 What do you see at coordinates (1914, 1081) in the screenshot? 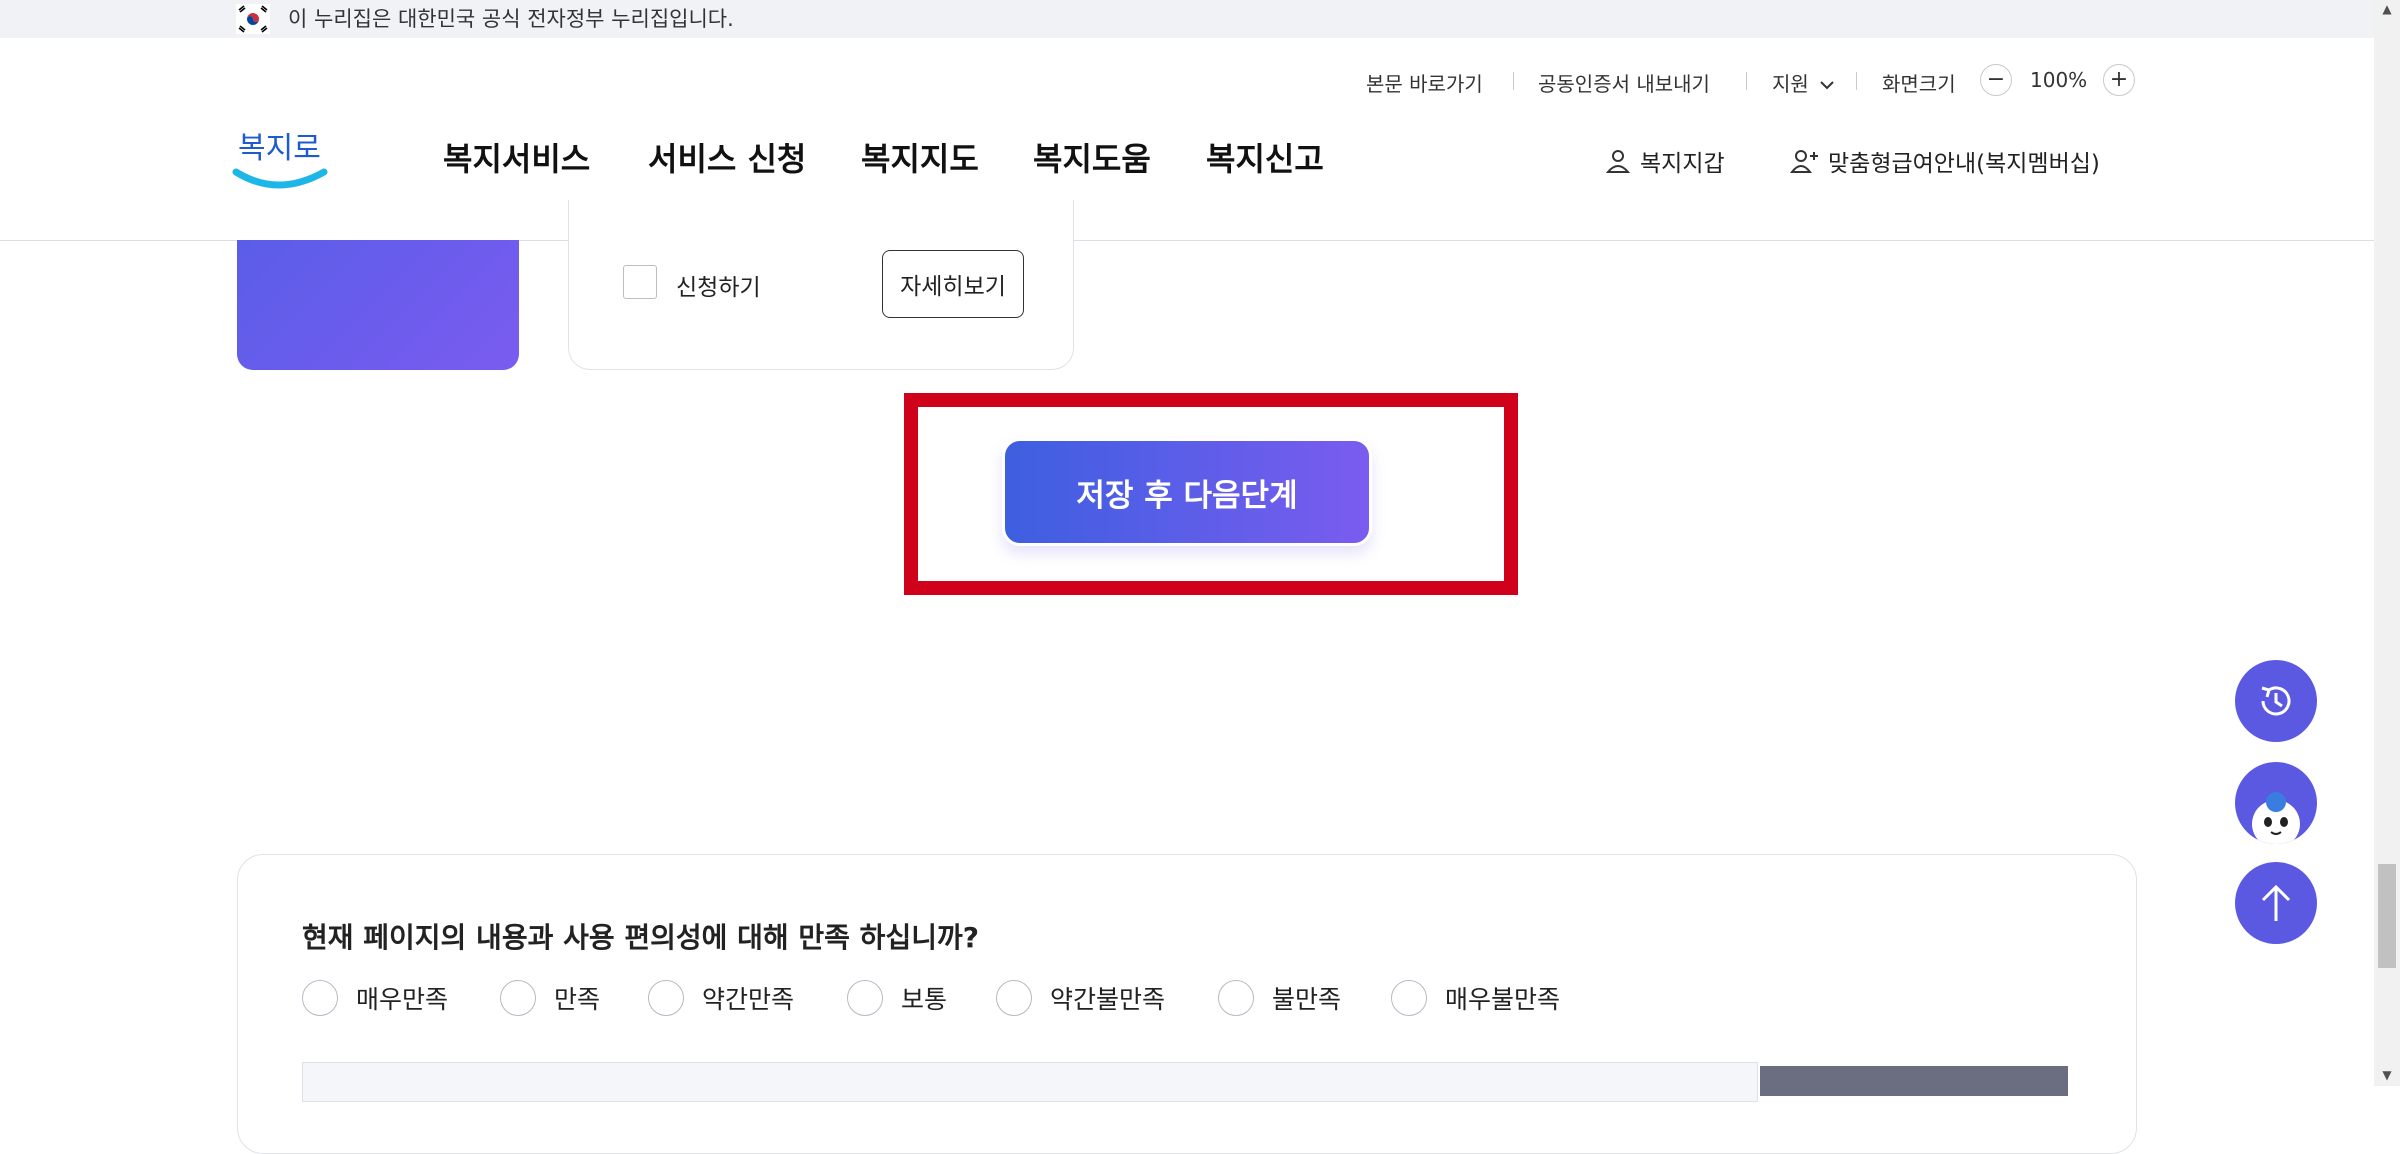
I see `survey-submit-button` at bounding box center [1914, 1081].